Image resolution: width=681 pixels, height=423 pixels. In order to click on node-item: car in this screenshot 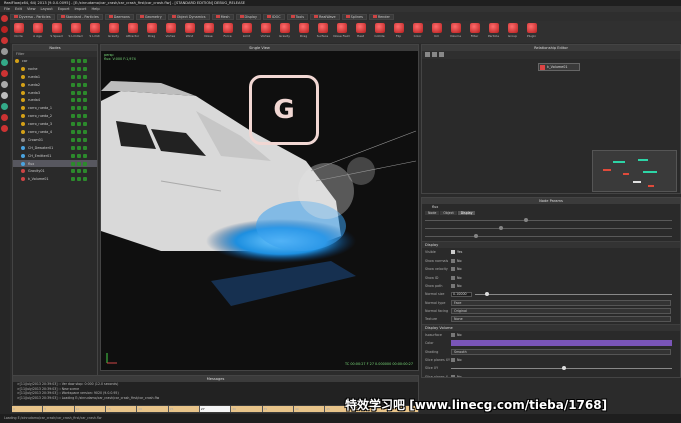, I will do `click(55, 61)`.